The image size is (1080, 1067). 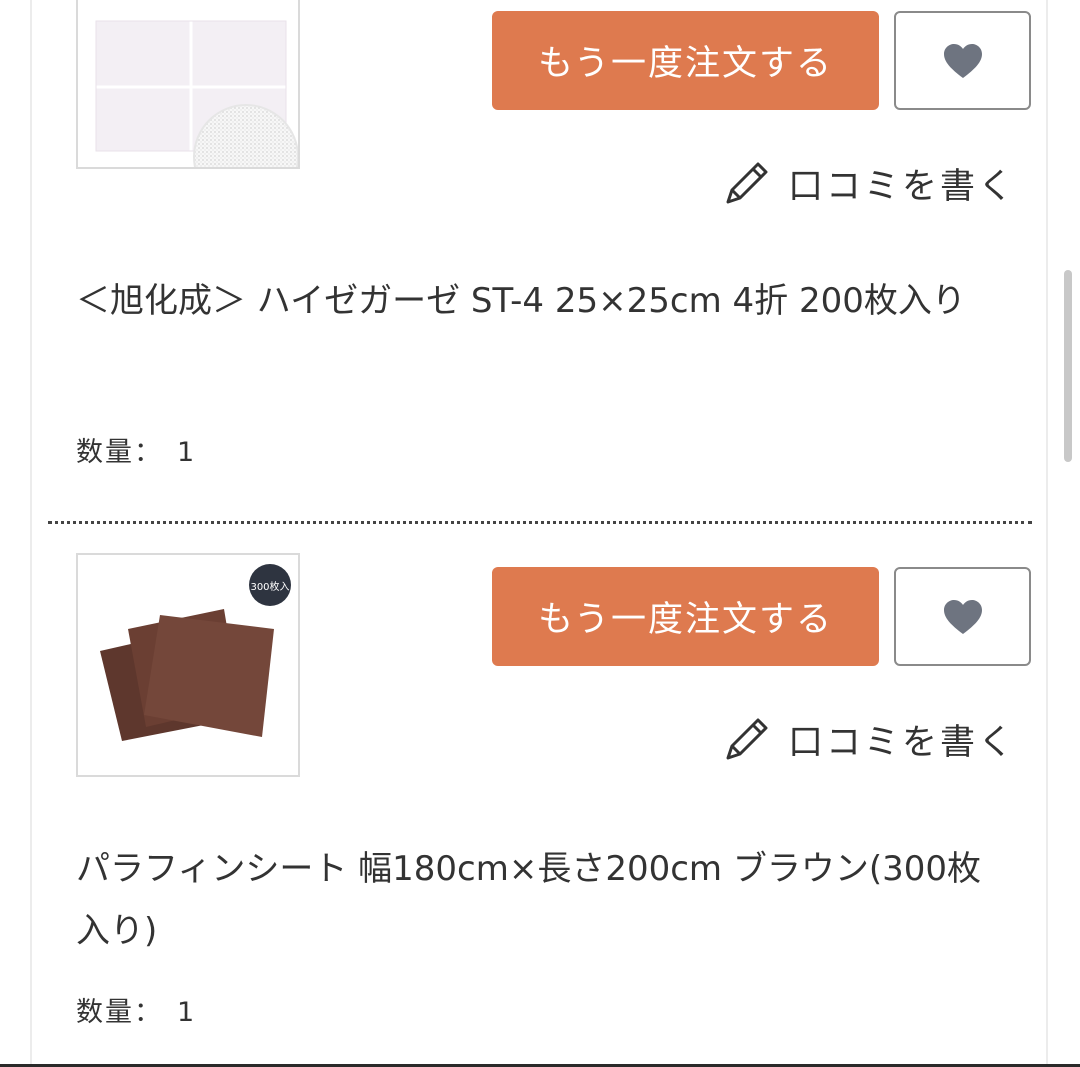 What do you see at coordinates (196, 93) in the screenshot?
I see `gauze-sheet-image` at bounding box center [196, 93].